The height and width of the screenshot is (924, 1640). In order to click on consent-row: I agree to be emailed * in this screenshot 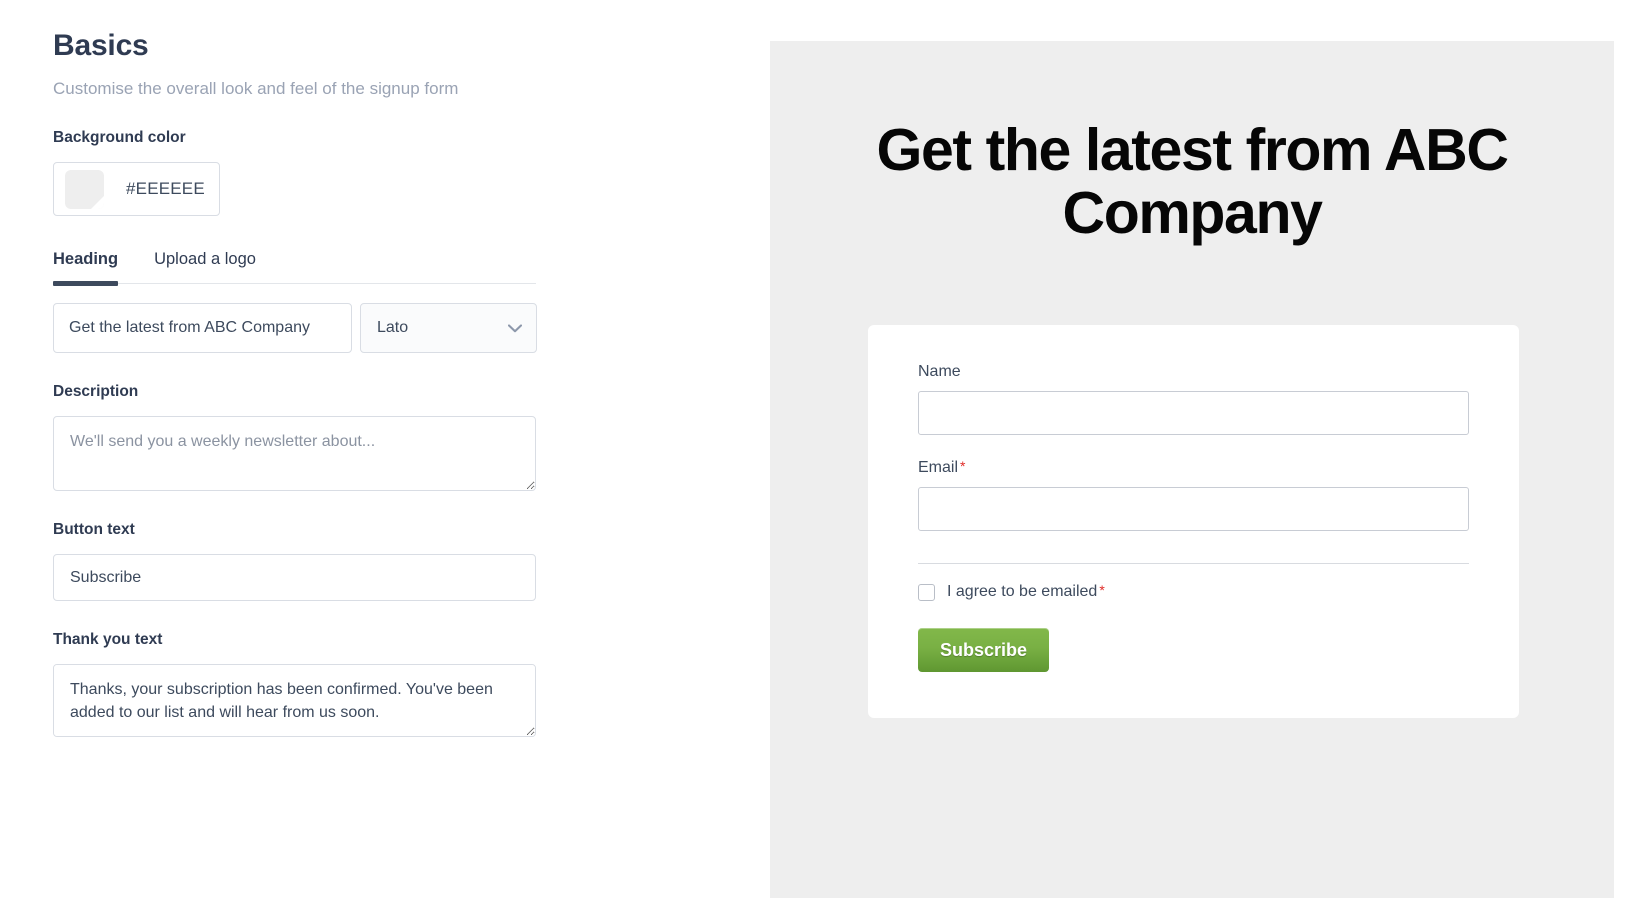, I will do `click(1193, 592)`.